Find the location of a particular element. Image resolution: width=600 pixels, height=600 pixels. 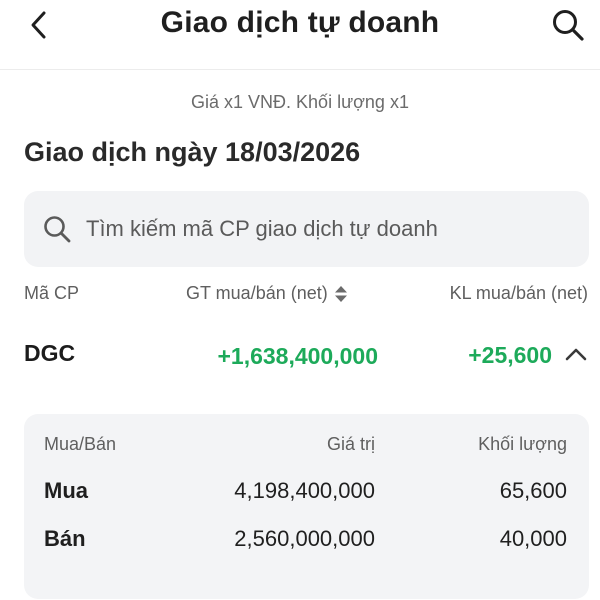

column-header-net-value-label: GT mua/bán (net) is located at coordinates (257, 293).